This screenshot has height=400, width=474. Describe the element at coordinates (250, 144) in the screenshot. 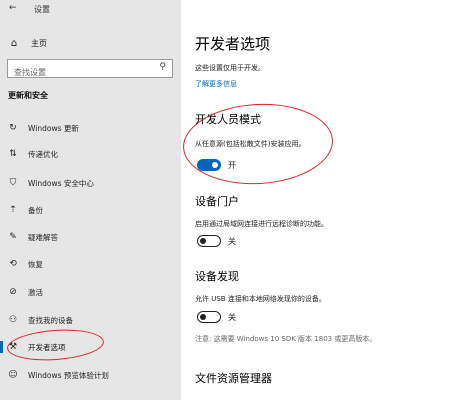

I see `dev-mode-description: 从任意源(包括松散文件)安装应用。` at that location.